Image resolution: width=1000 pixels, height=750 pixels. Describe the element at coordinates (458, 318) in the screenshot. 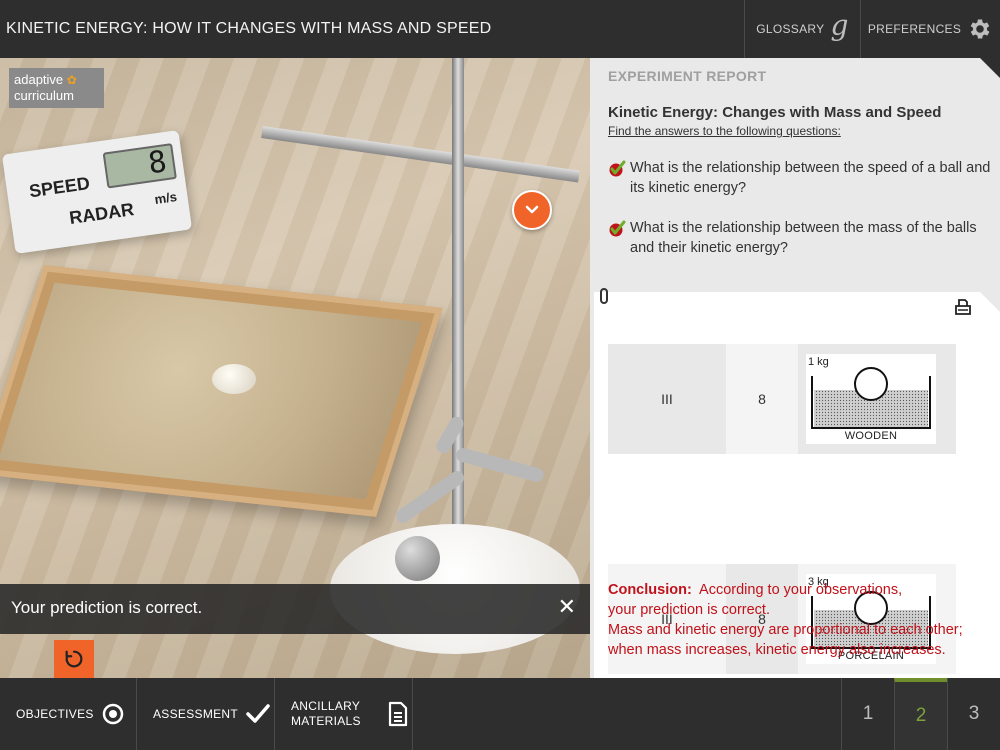

I see `stand-pole` at that location.